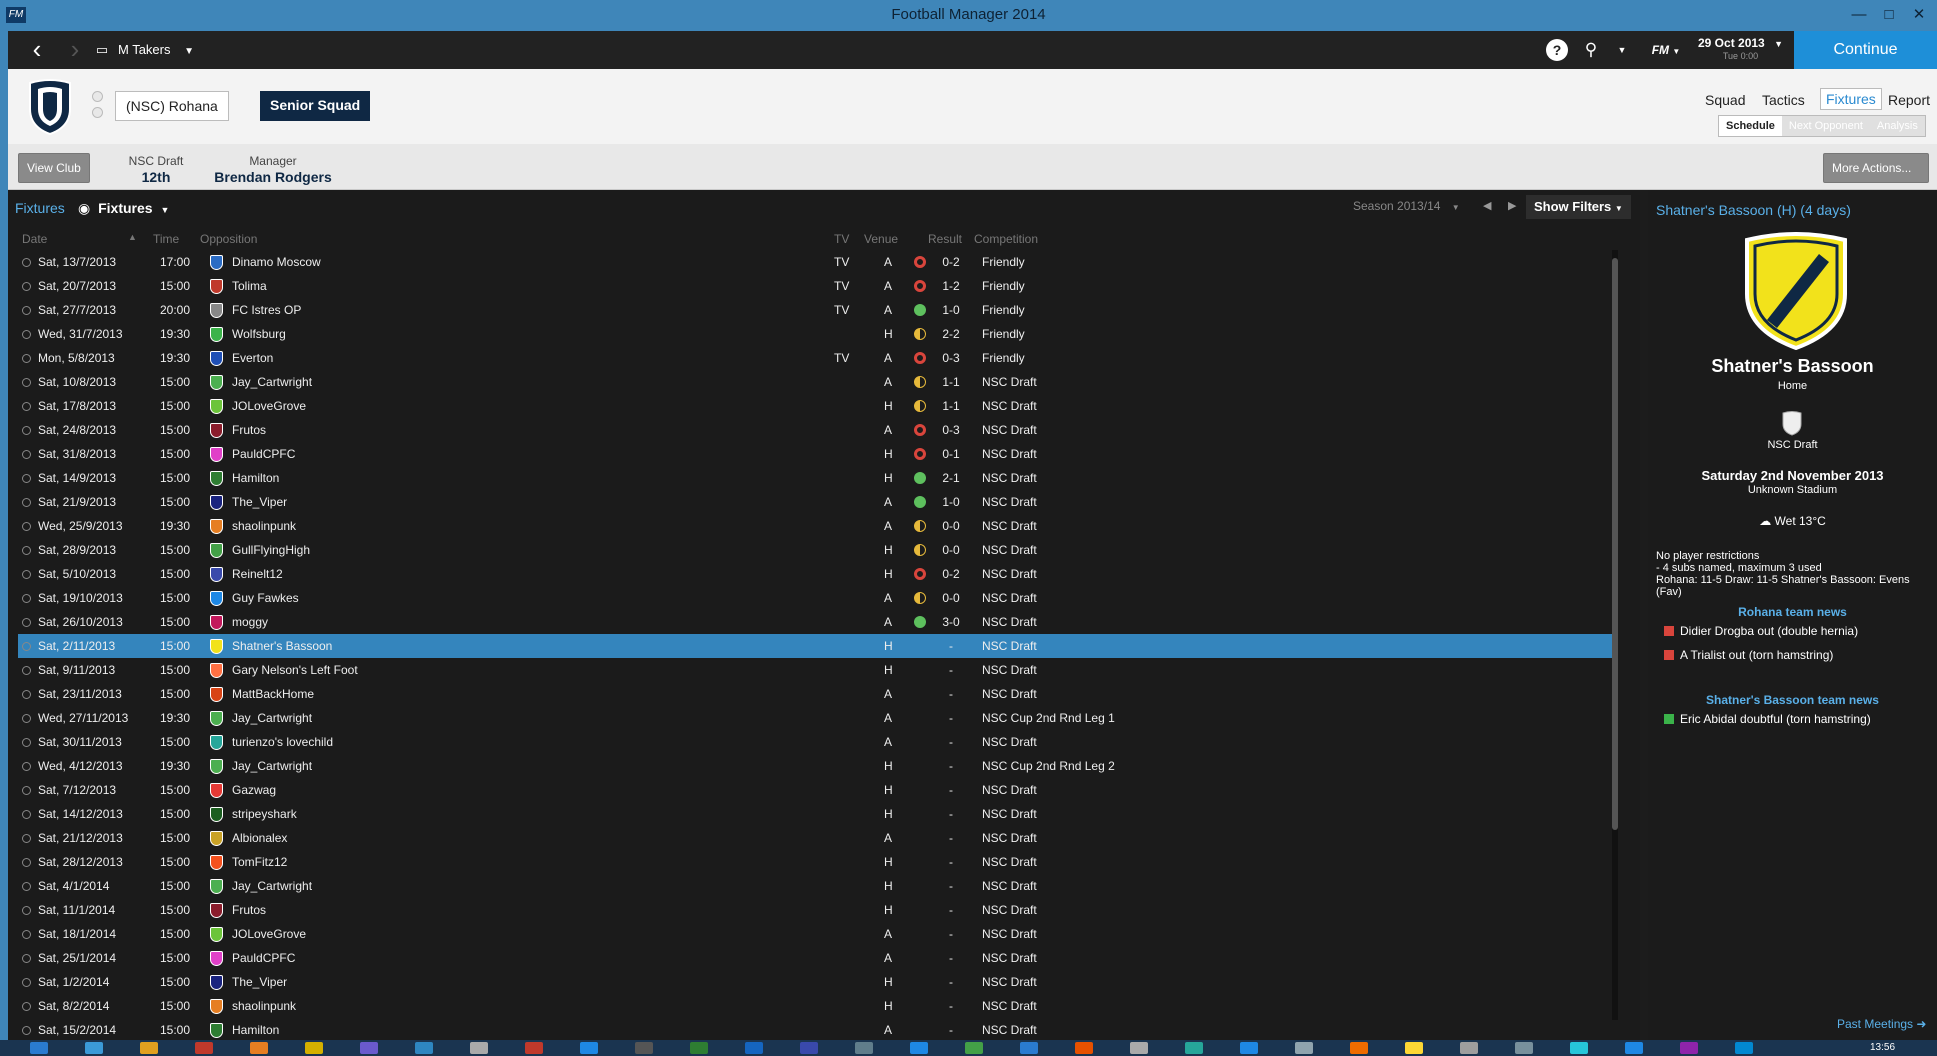 The height and width of the screenshot is (1056, 1937). Describe the element at coordinates (817, 1030) in the screenshot. I see `table-row: Sat, 15/2/2014 15:00 Hamilton A - NSC Draft` at that location.